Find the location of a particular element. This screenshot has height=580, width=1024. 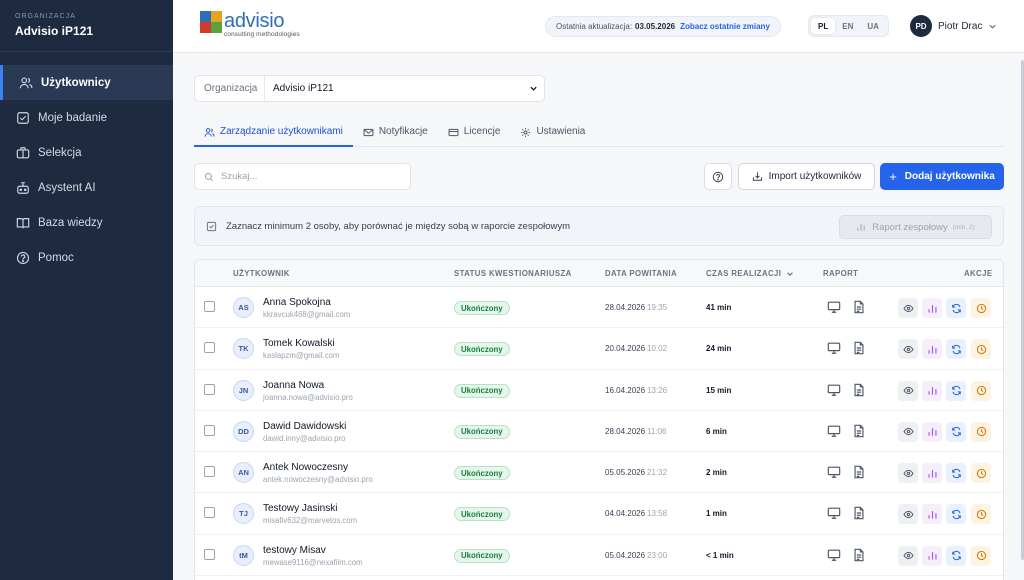

lang-ua: UA is located at coordinates (873, 26).